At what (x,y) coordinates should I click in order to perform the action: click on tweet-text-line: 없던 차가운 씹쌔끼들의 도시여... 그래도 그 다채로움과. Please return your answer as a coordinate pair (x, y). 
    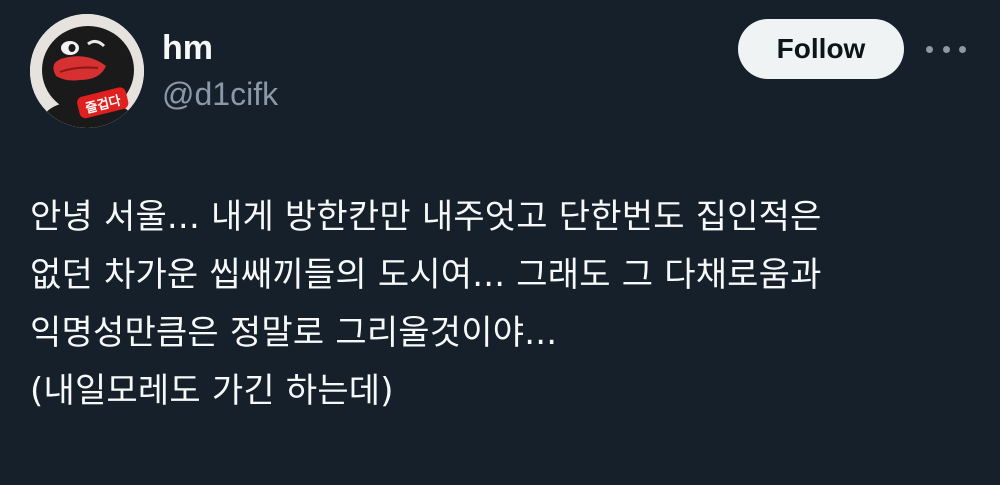
    Looking at the image, I should click on (426, 275).